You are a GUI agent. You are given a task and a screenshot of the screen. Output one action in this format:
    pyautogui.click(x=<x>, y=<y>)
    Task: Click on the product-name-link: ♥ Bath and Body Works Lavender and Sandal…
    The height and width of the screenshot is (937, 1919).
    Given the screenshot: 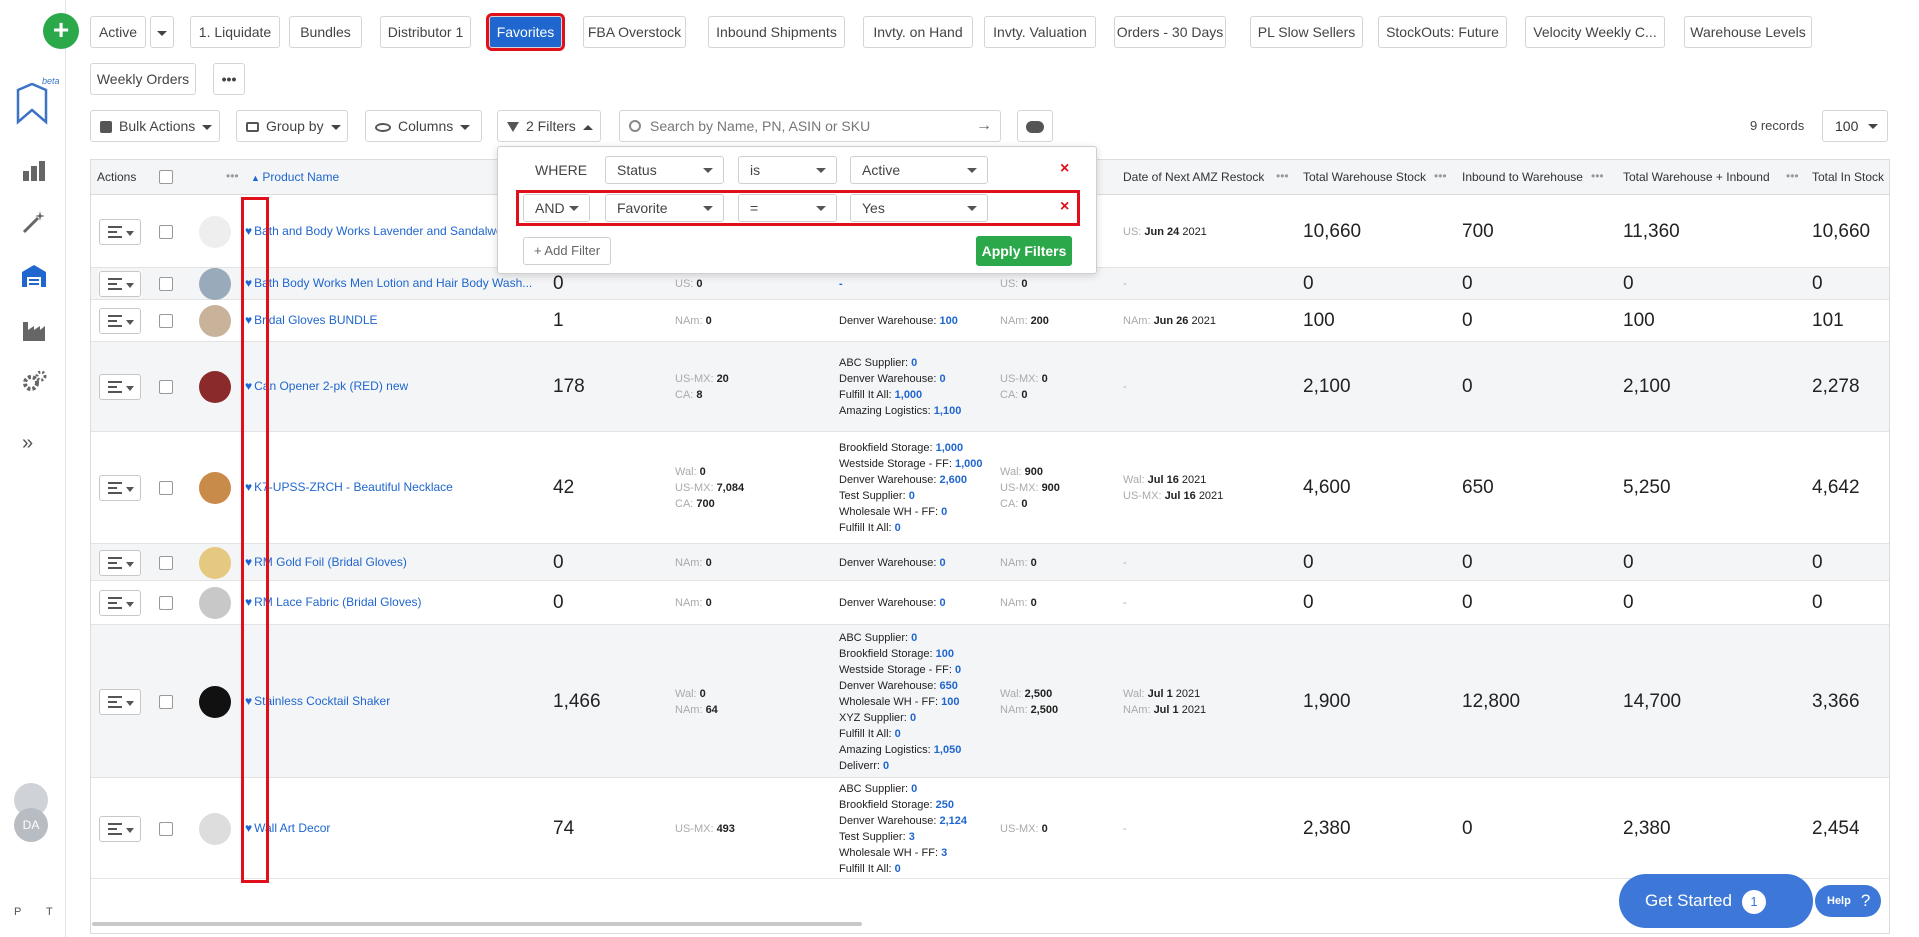 What is the action you would take?
    pyautogui.click(x=374, y=231)
    